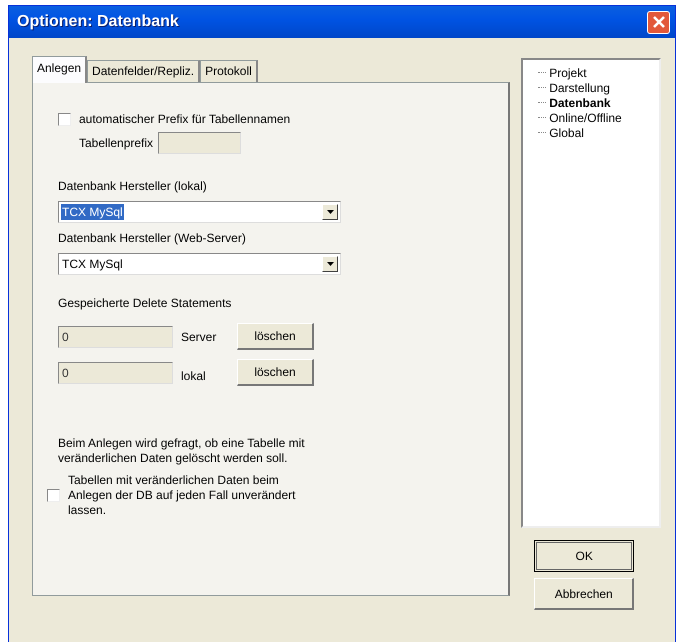 Image resolution: width=682 pixels, height=642 pixels. Describe the element at coordinates (579, 87) in the screenshot. I see `tree-item: Darstellung` at that location.